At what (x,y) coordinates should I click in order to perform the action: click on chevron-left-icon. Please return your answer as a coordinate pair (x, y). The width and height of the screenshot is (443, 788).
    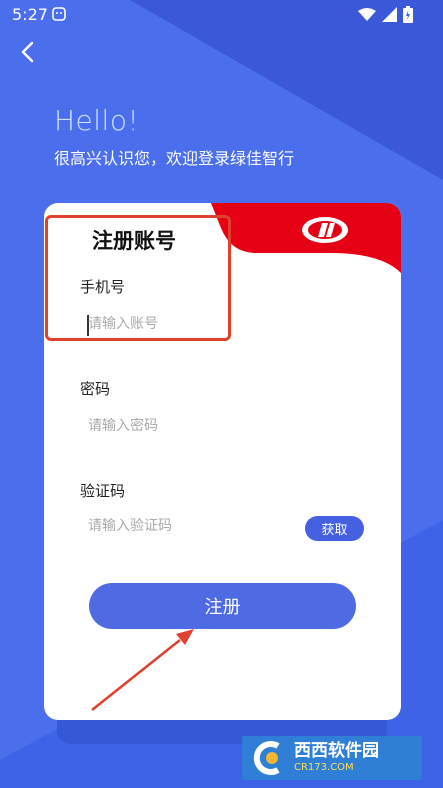
    Looking at the image, I should click on (28, 54).